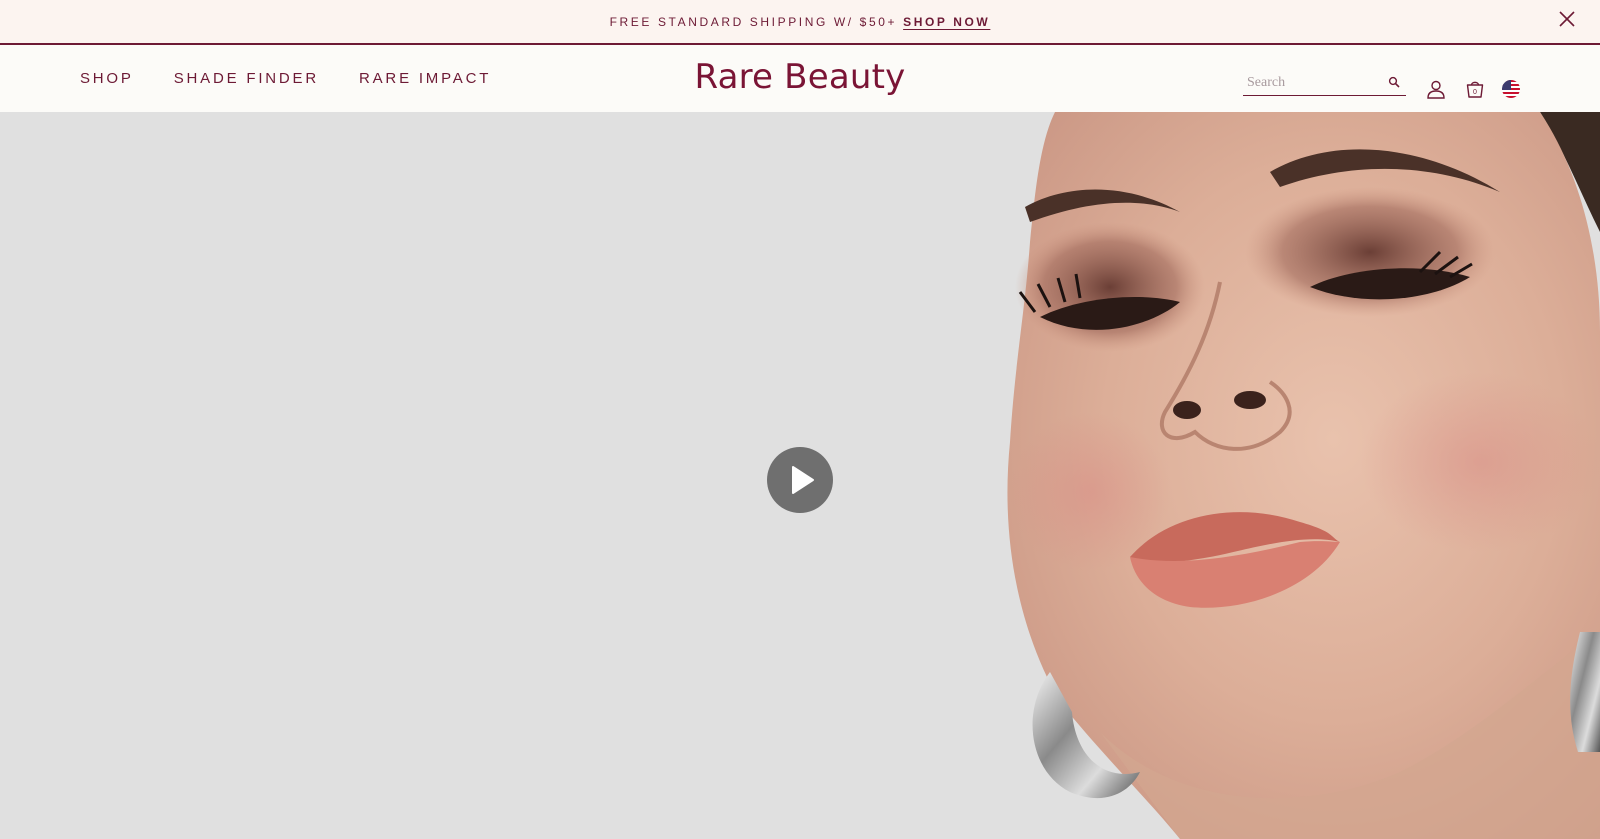 This screenshot has height=839, width=1600. I want to click on search-icon, so click(1394, 82).